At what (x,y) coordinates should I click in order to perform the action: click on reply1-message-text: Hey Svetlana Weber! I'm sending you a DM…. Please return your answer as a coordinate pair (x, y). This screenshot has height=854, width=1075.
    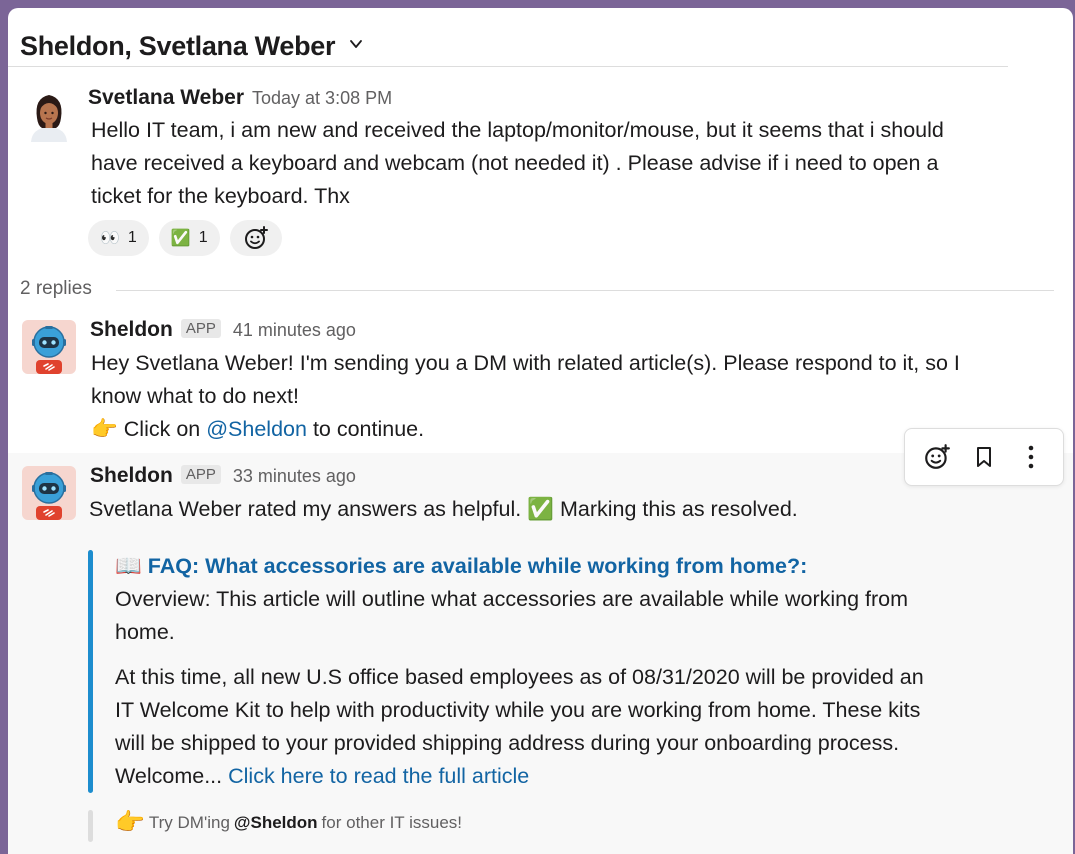
    Looking at the image, I should click on (525, 396).